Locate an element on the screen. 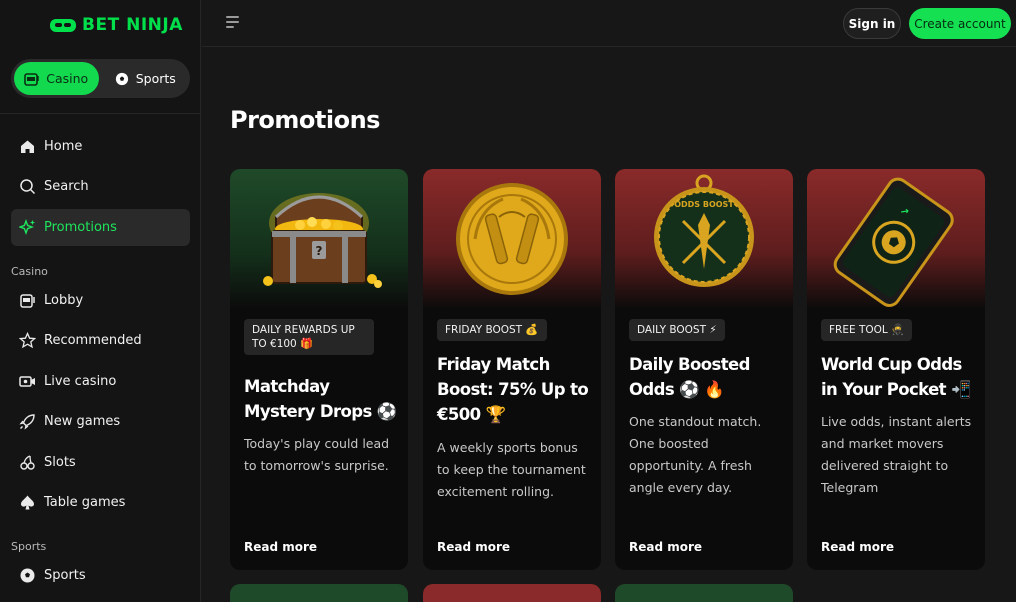 This screenshot has height=602, width=1016. sidebar-item-label: Home is located at coordinates (63, 146).